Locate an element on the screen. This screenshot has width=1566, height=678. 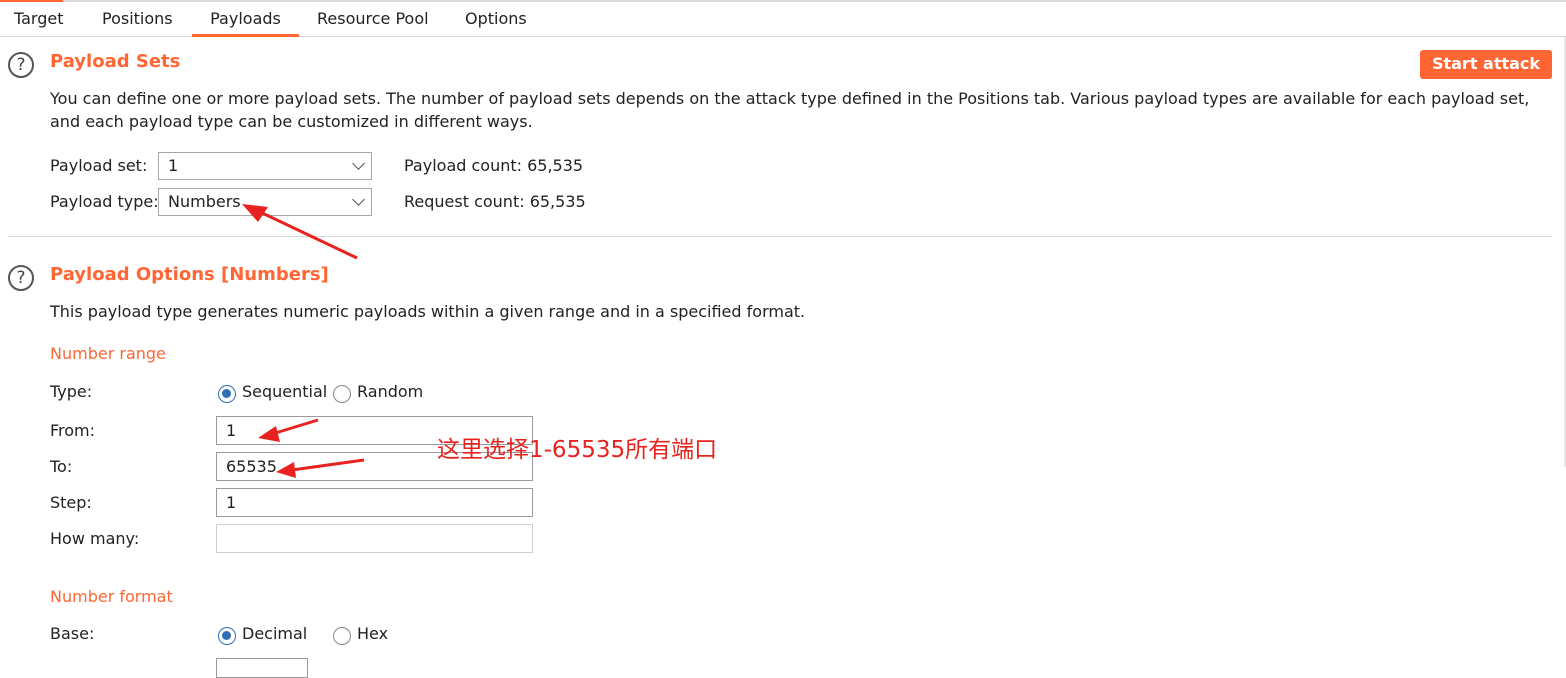
payload-options-title: Payload Options [Numbers] is located at coordinates (189, 274).